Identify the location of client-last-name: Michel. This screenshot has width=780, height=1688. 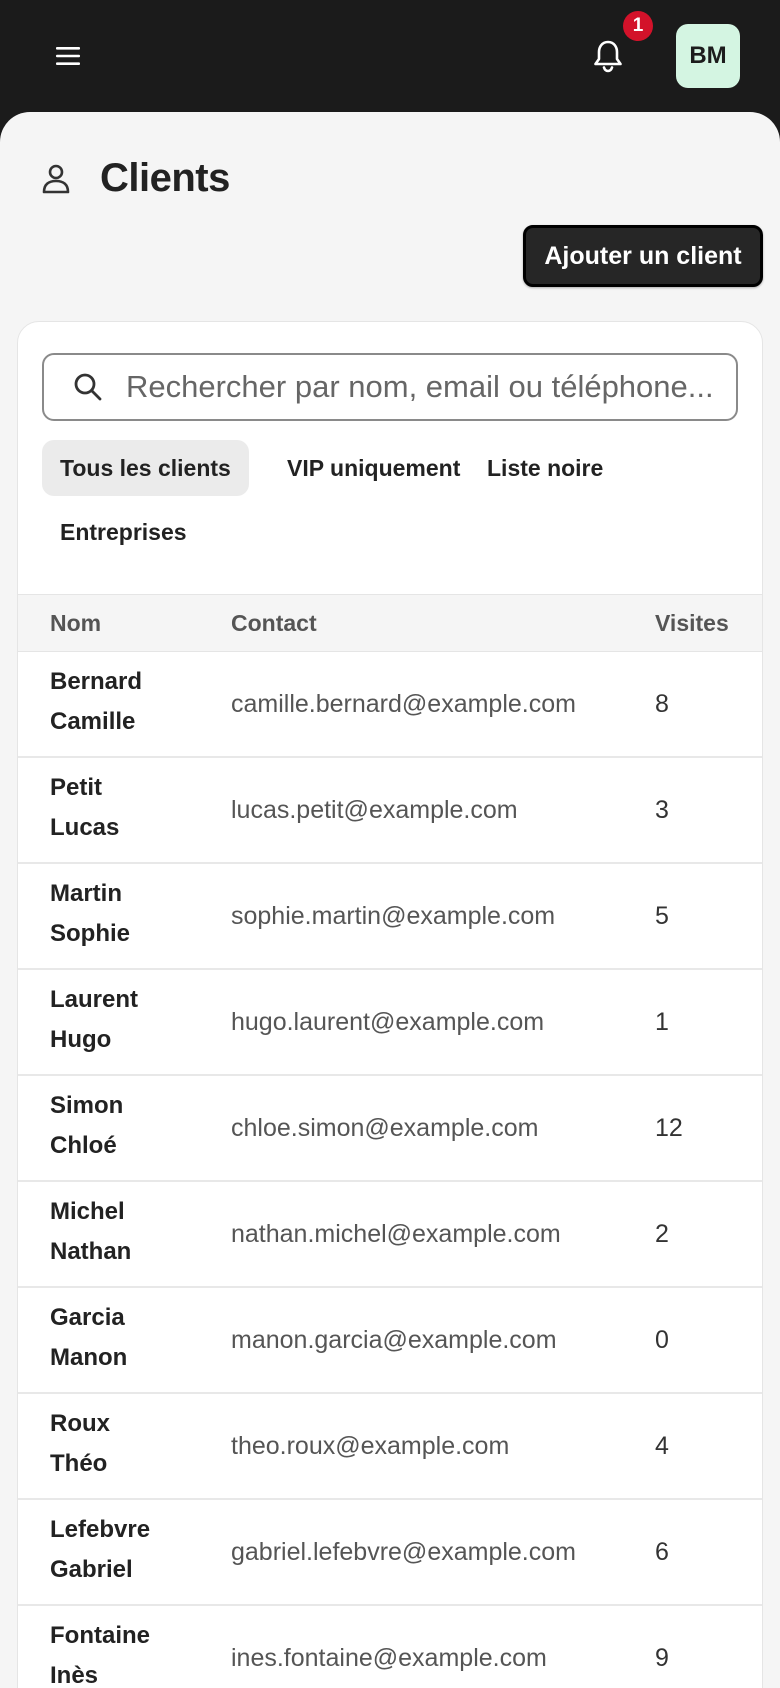
(87, 1211).